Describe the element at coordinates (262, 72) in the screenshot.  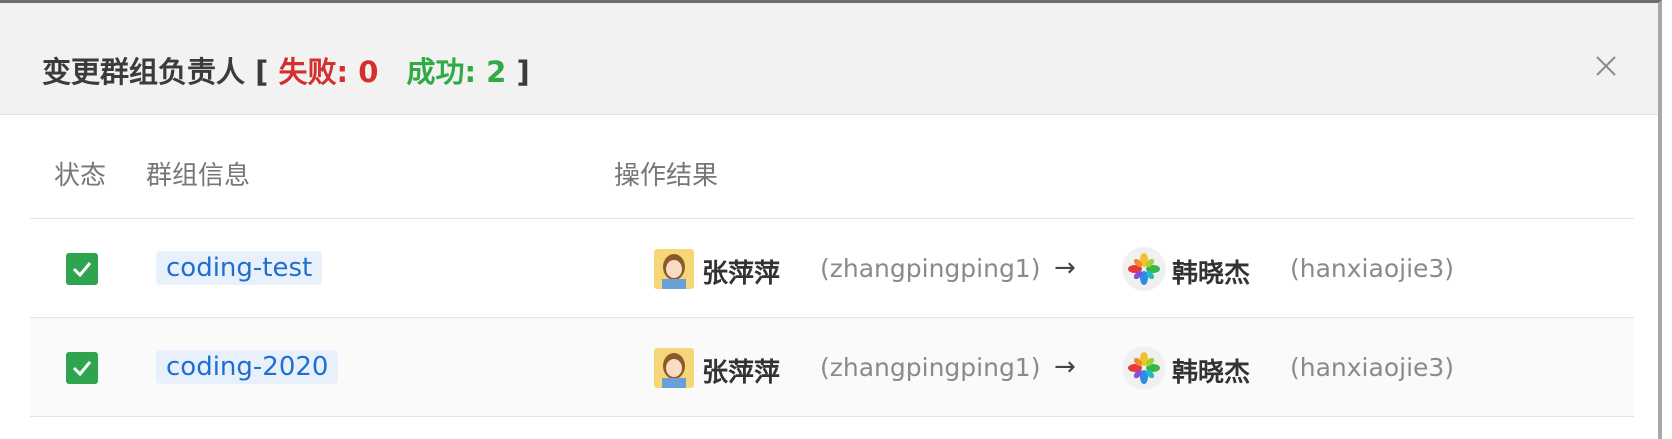
I see `title-bracket-open: [` at that location.